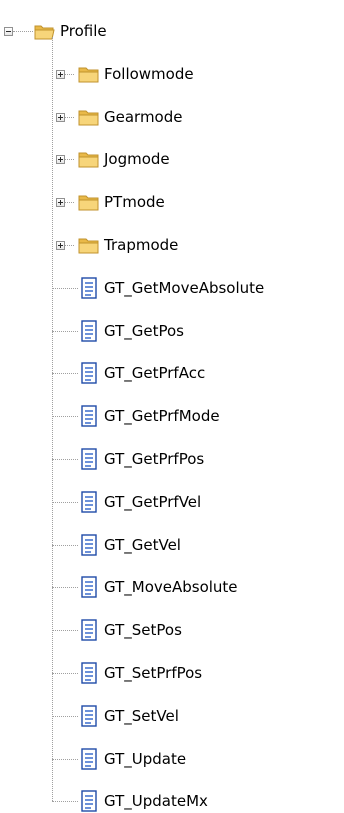 This screenshot has height=813, width=344. I want to click on tree-item-file: GT_SetPrfPos, so click(140, 673).